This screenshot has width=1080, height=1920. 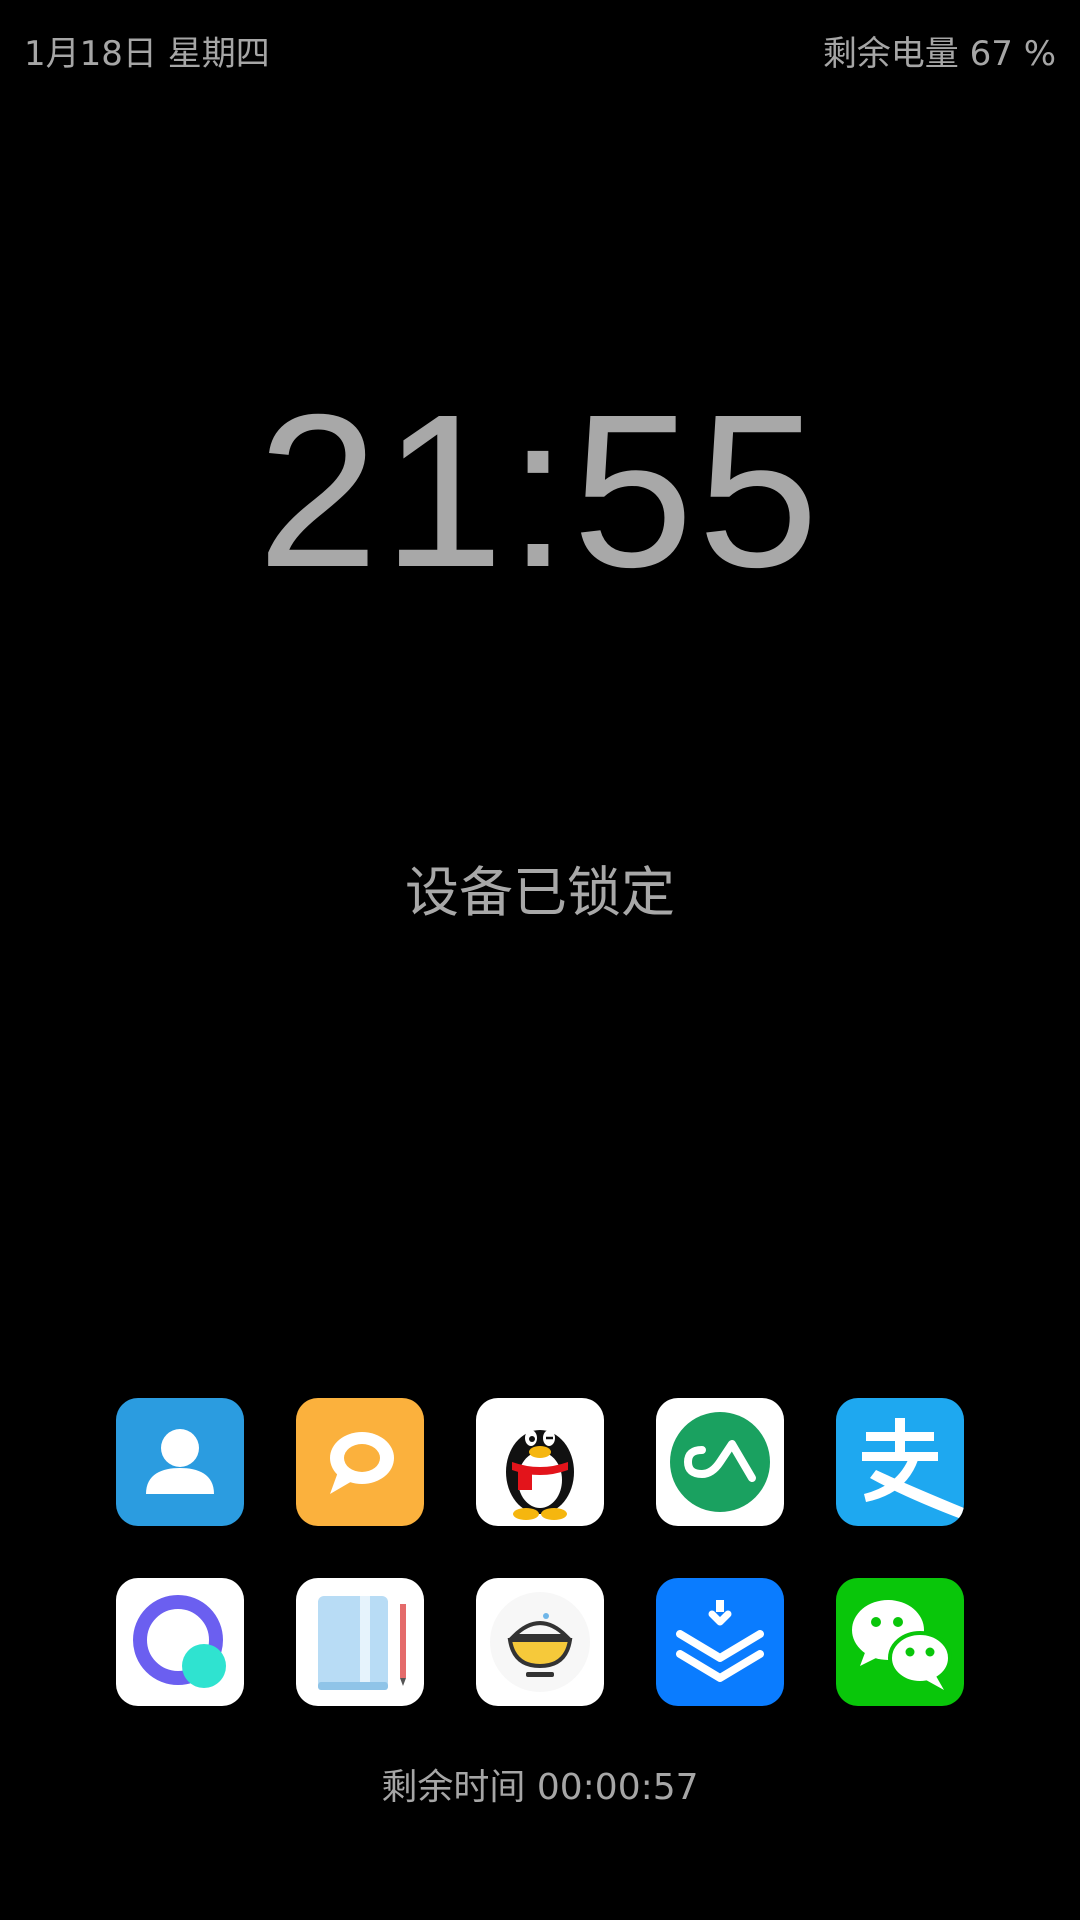 I want to click on status-battery: 剩余电量 67 %, so click(x=939, y=54).